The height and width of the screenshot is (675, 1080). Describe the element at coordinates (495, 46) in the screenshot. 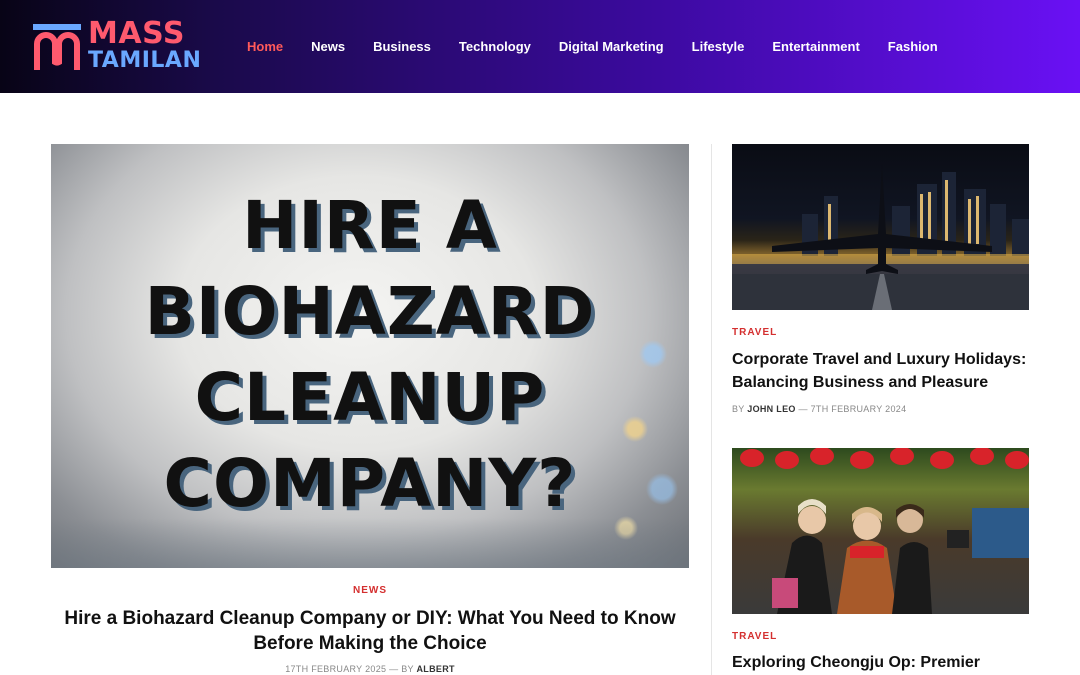

I see `nav-item-technology: Technology` at that location.